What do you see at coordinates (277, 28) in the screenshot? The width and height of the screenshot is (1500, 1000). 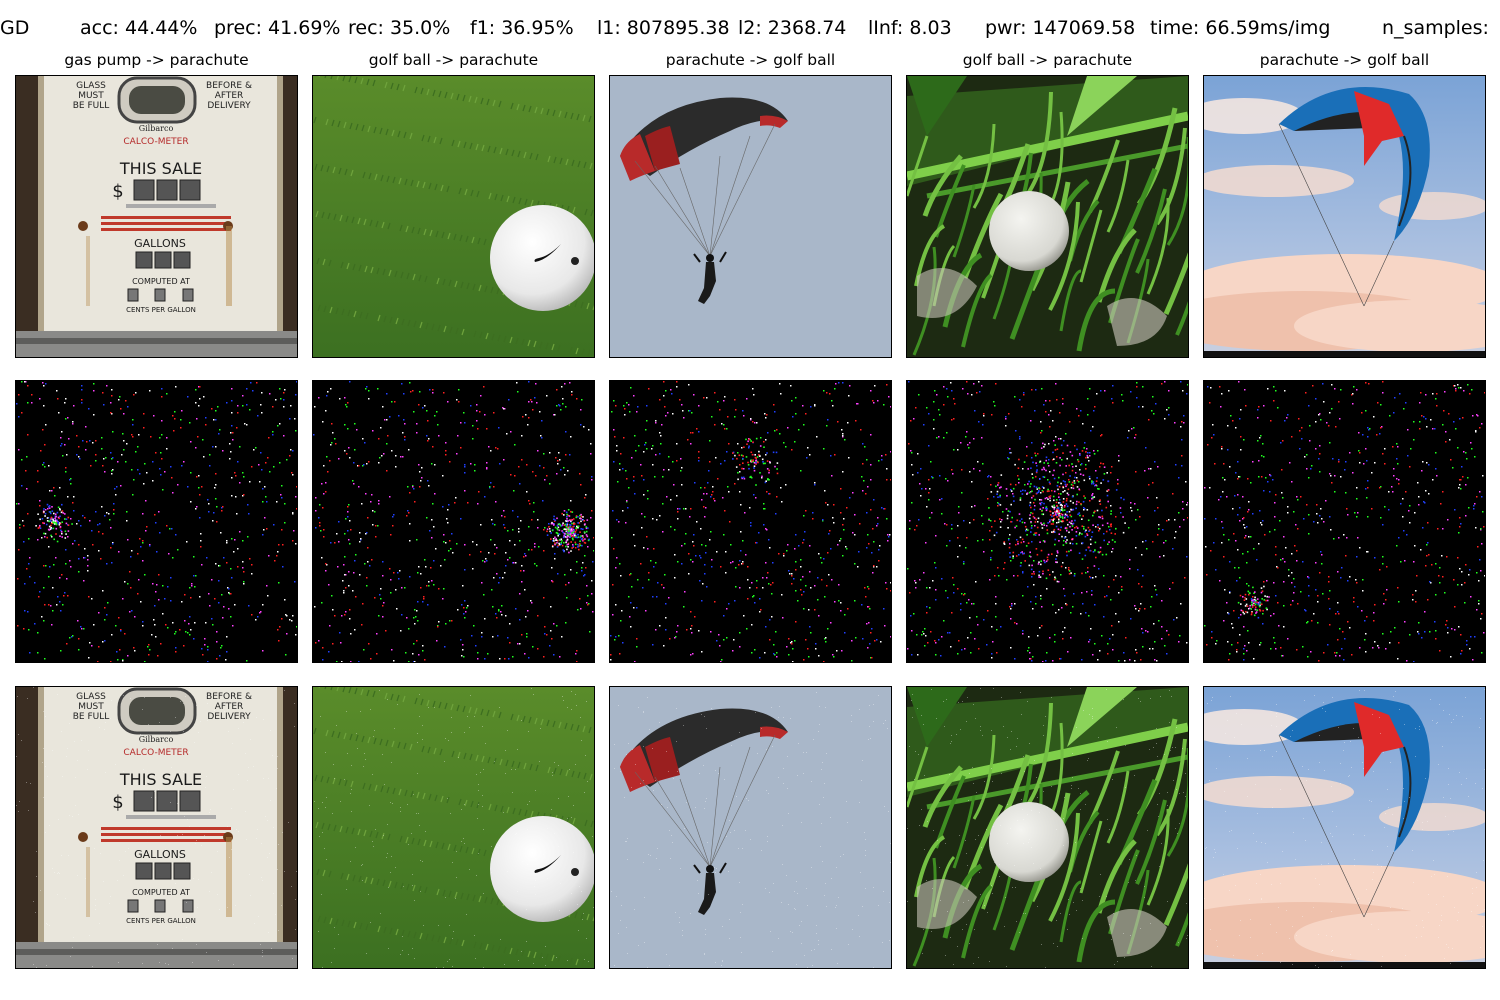 I see `precision-metric: prec: 41.69%` at bounding box center [277, 28].